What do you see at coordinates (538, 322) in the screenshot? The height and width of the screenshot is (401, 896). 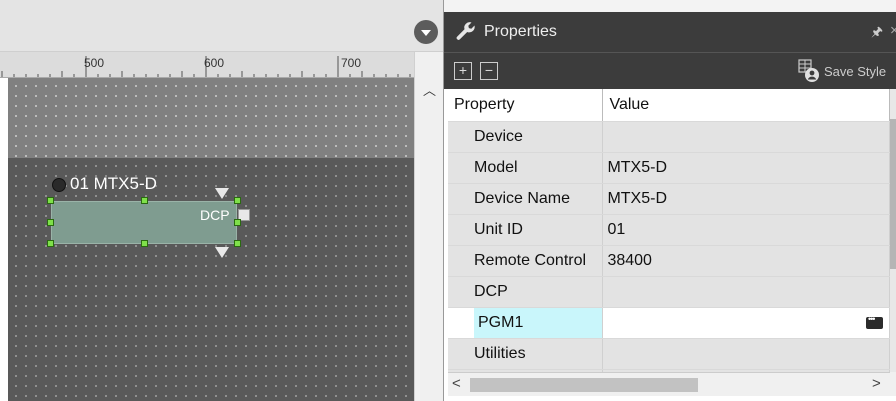 I see `property-name: PGM1` at bounding box center [538, 322].